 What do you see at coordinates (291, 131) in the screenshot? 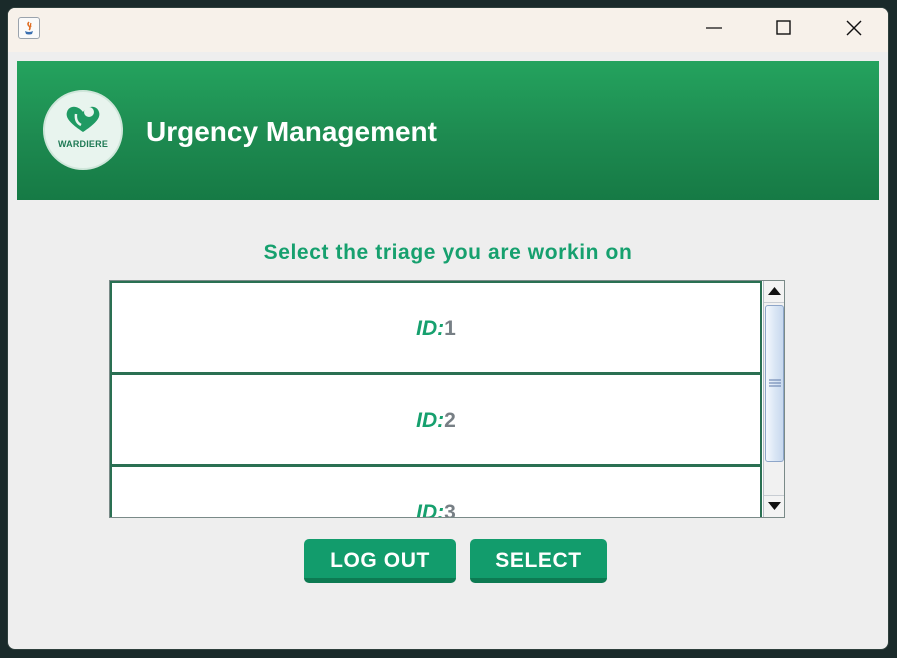
I see `page-title: Urgency Management` at bounding box center [291, 131].